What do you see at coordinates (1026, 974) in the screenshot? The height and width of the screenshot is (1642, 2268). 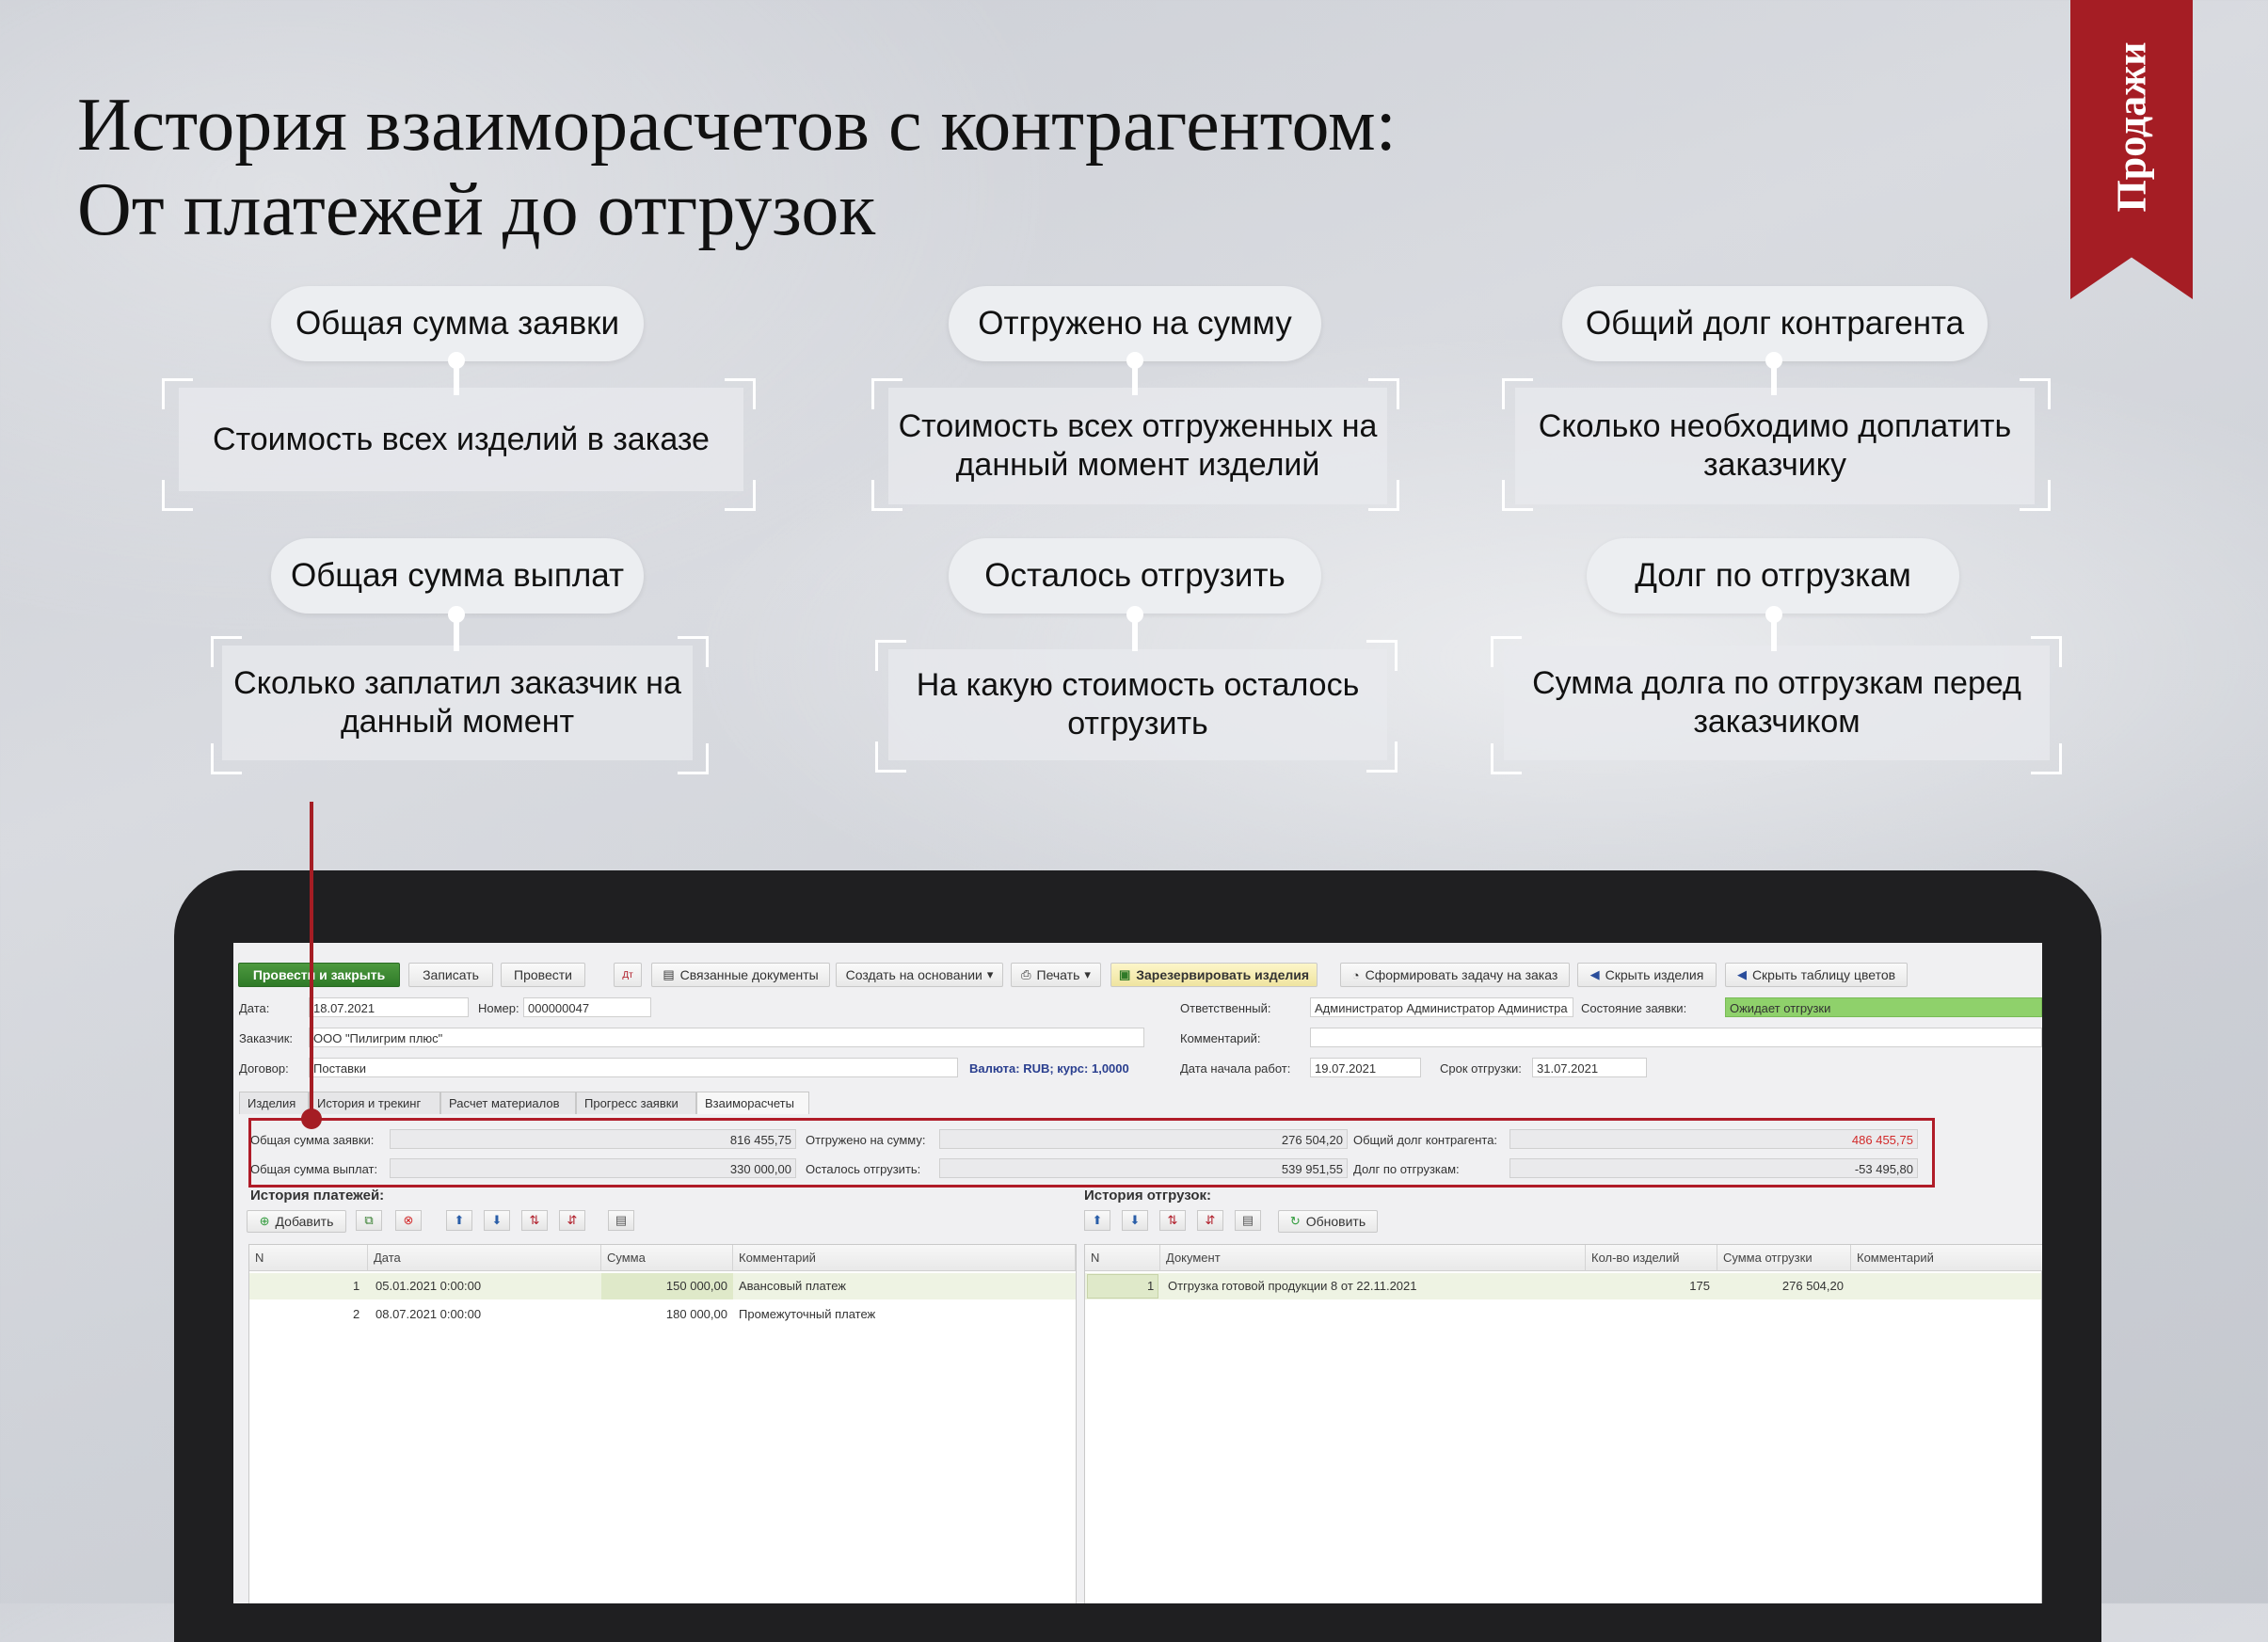 I see `printer-icon: ⎙` at bounding box center [1026, 974].